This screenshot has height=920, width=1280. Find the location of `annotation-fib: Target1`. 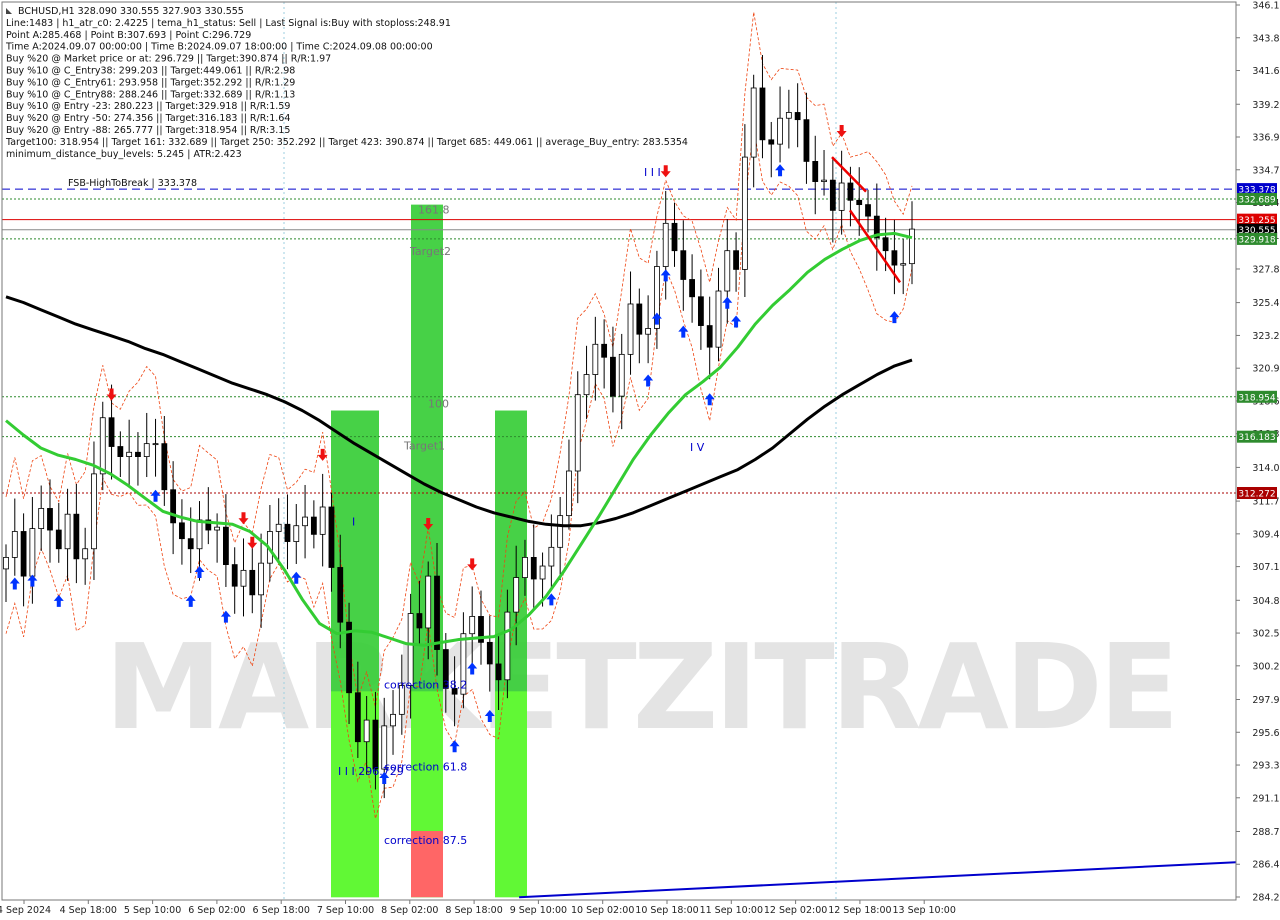

annotation-fib: Target1 is located at coordinates (424, 445).